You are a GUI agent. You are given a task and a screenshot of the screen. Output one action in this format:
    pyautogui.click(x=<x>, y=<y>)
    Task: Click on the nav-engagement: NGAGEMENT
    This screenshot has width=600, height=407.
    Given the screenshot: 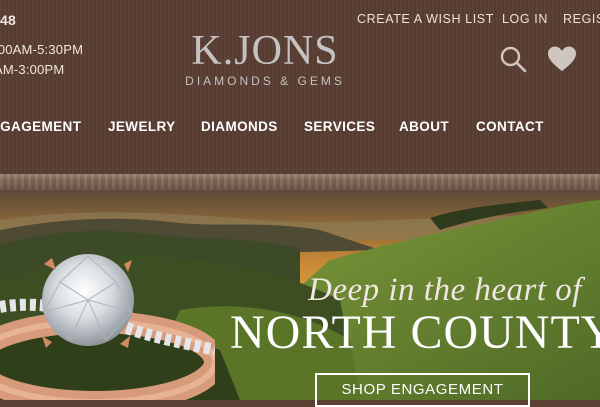 What is the action you would take?
    pyautogui.click(x=40, y=126)
    